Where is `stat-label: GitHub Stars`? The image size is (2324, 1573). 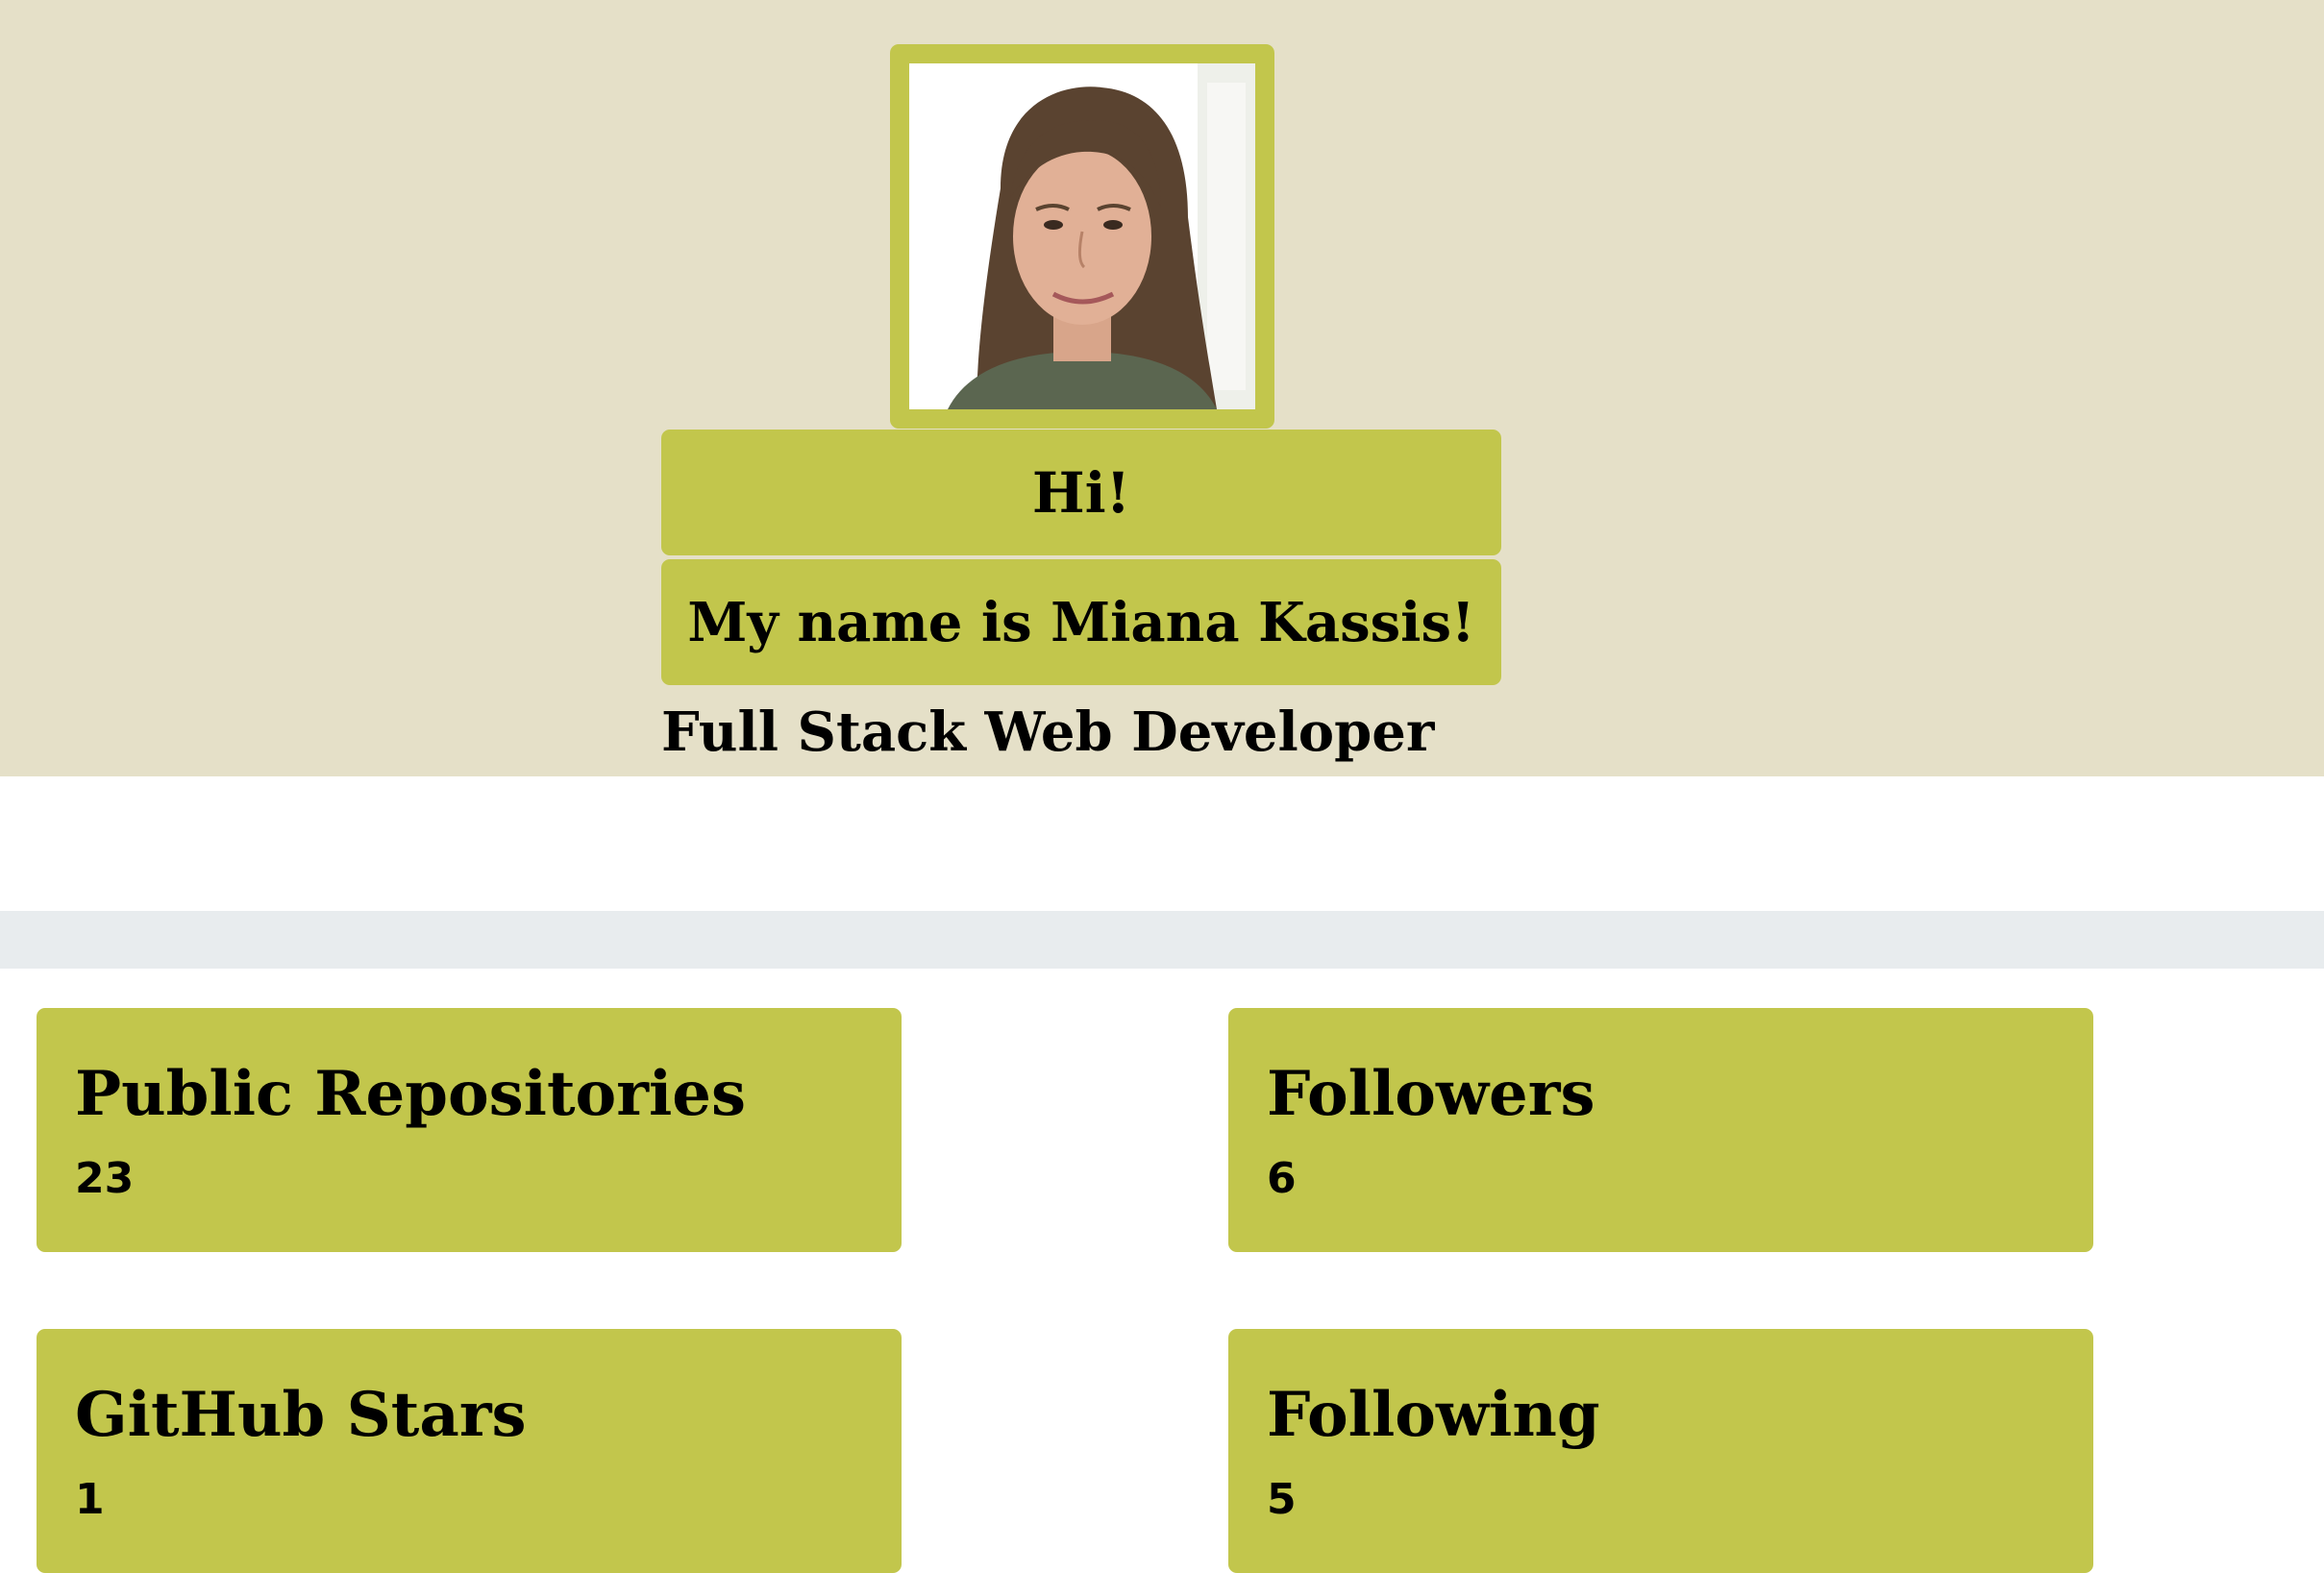
stat-label: GitHub Stars is located at coordinates (301, 1415).